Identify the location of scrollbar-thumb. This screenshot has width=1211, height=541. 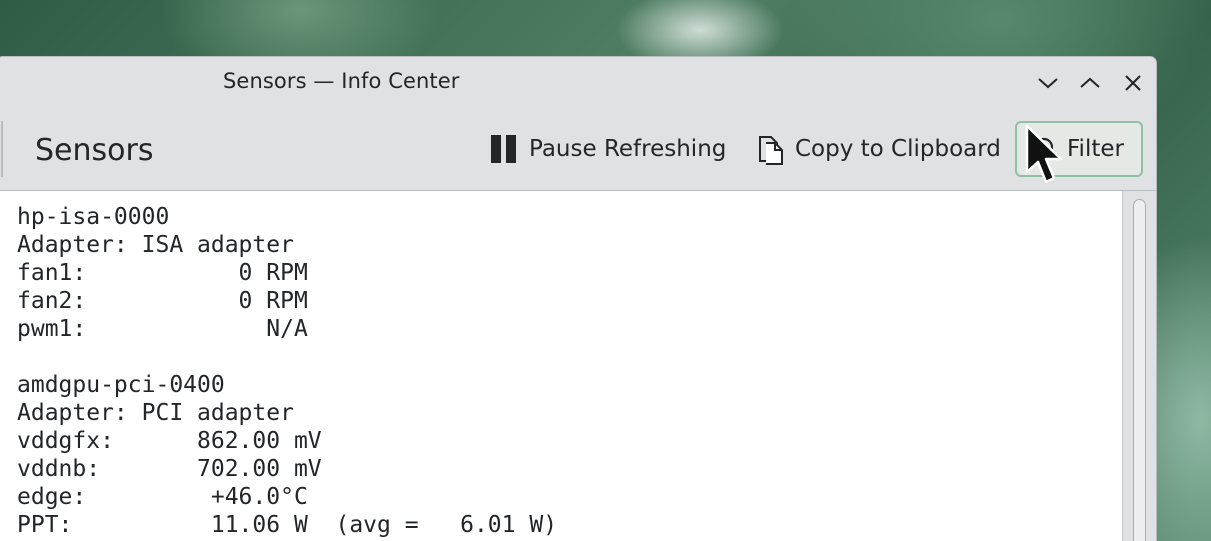
(1139, 370).